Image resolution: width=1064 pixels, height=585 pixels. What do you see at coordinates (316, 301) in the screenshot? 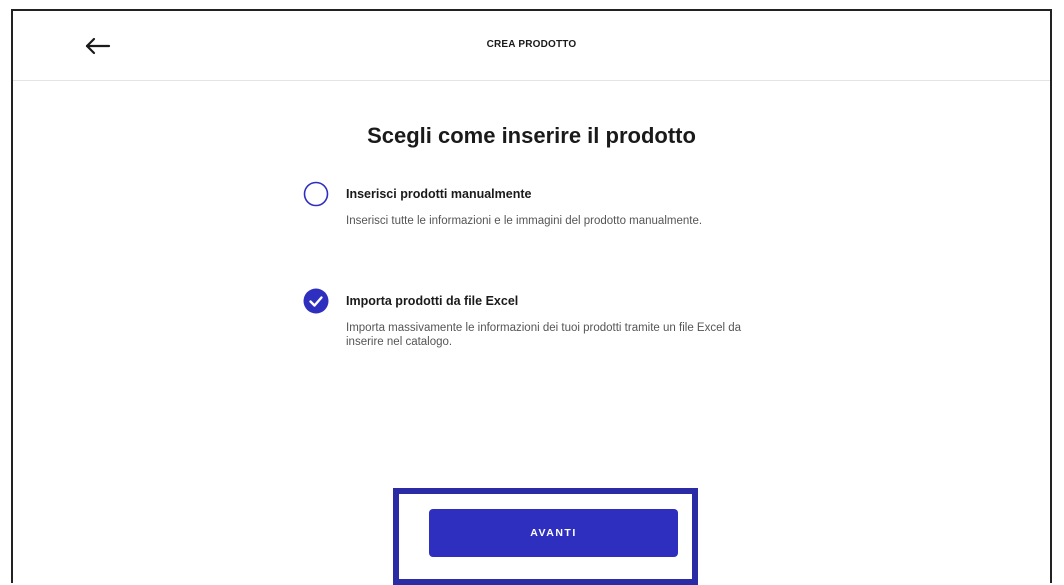
I see `radio-checked-icon` at bounding box center [316, 301].